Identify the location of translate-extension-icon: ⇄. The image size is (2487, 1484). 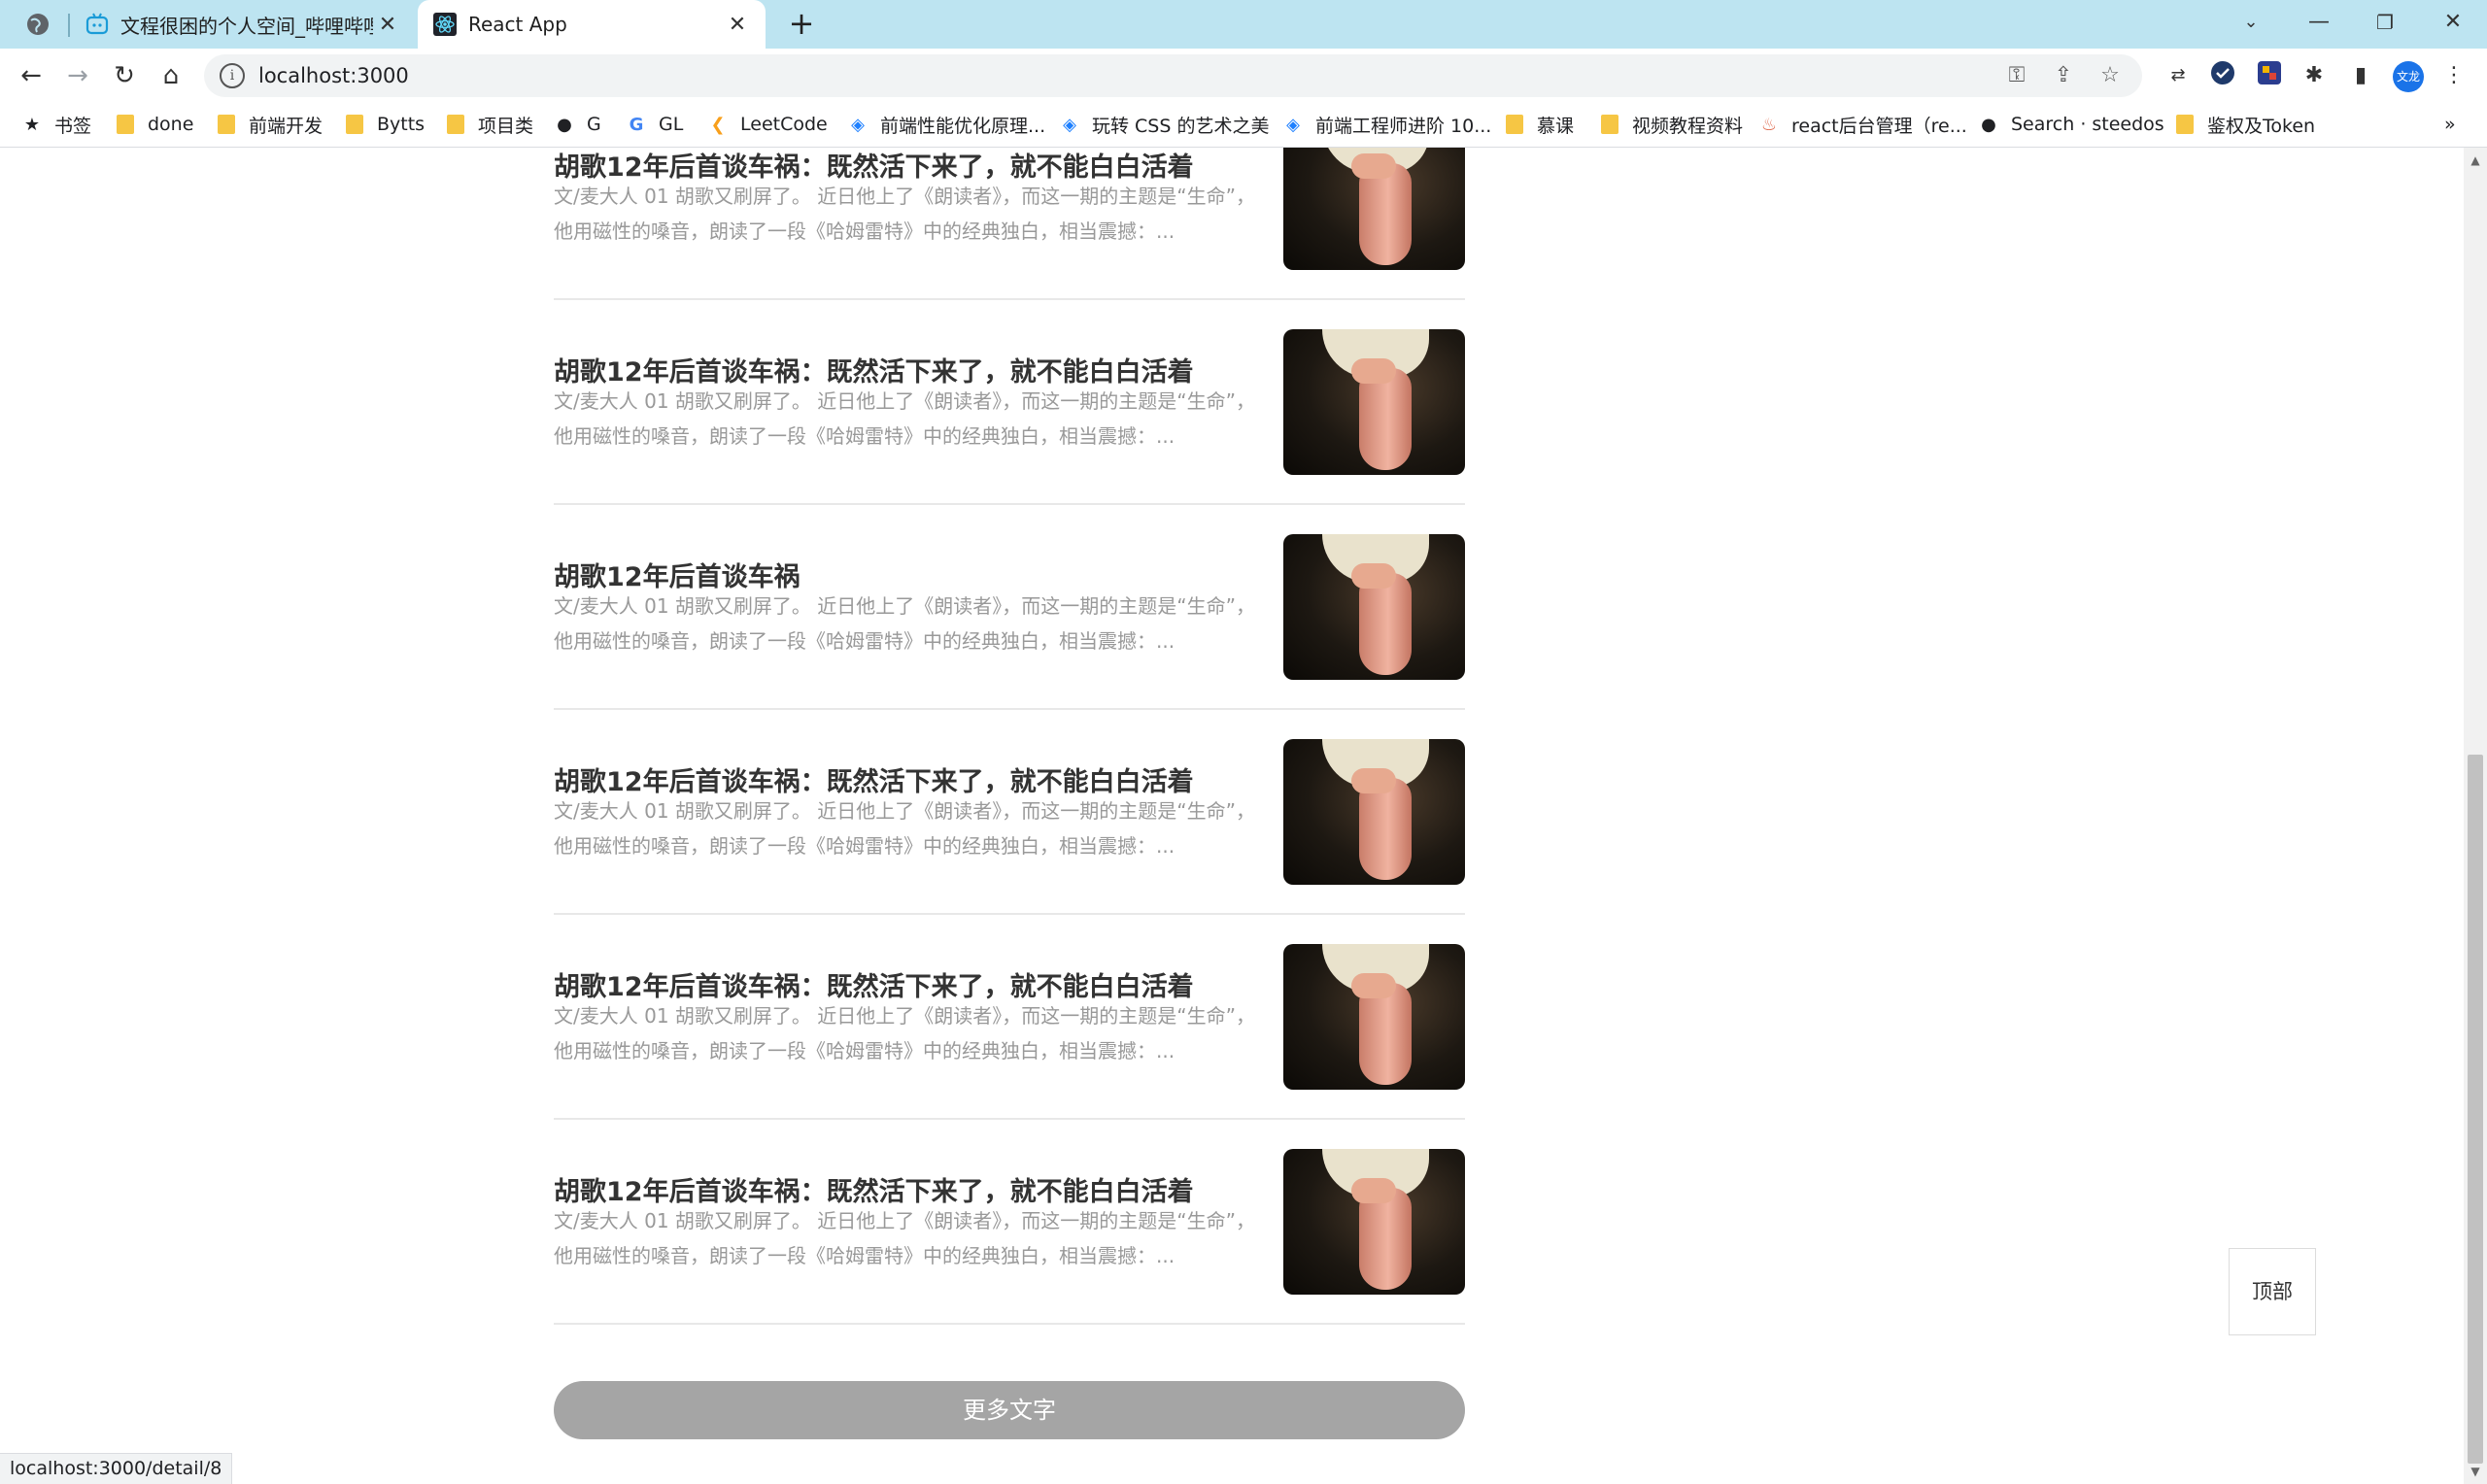
(2178, 76).